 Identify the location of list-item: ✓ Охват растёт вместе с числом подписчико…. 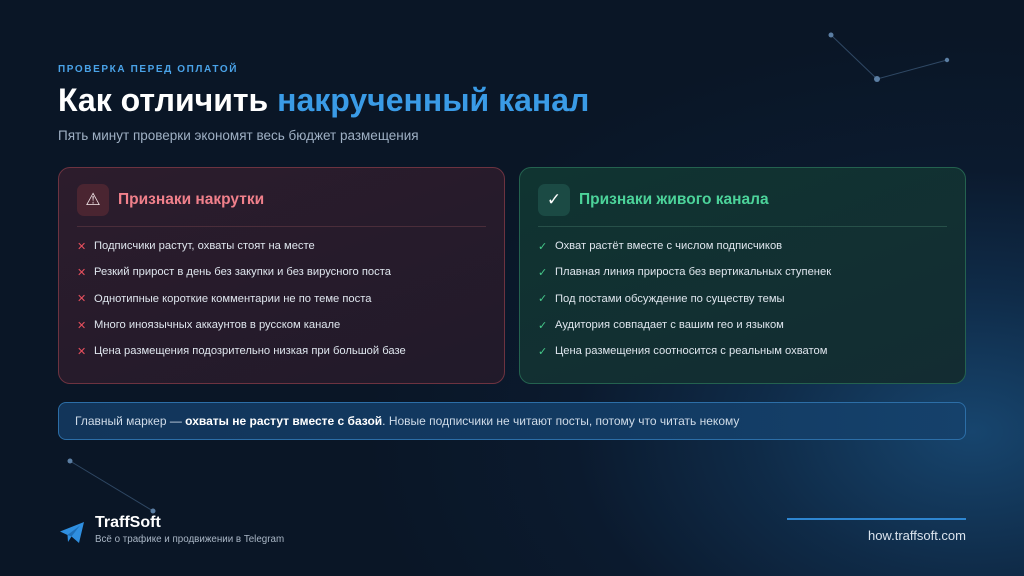
(742, 246).